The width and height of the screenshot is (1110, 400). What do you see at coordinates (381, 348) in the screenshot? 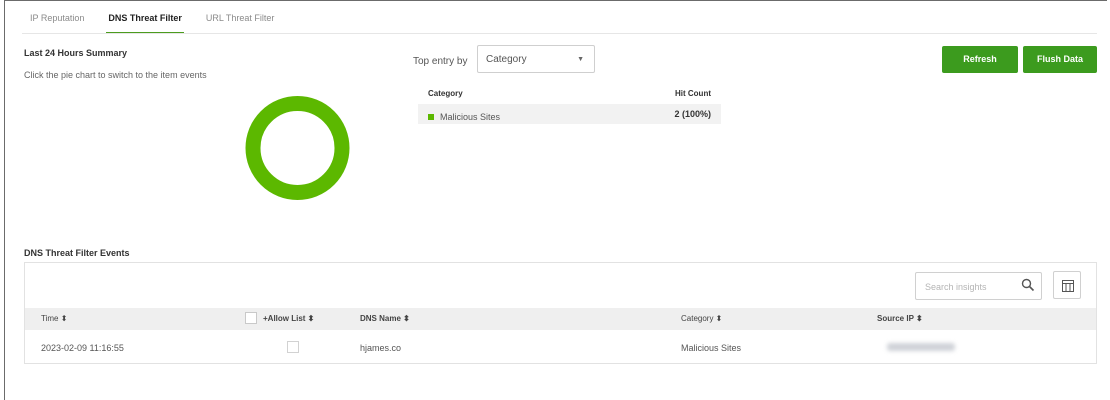
I see `event-dns-name: hjames.co` at bounding box center [381, 348].